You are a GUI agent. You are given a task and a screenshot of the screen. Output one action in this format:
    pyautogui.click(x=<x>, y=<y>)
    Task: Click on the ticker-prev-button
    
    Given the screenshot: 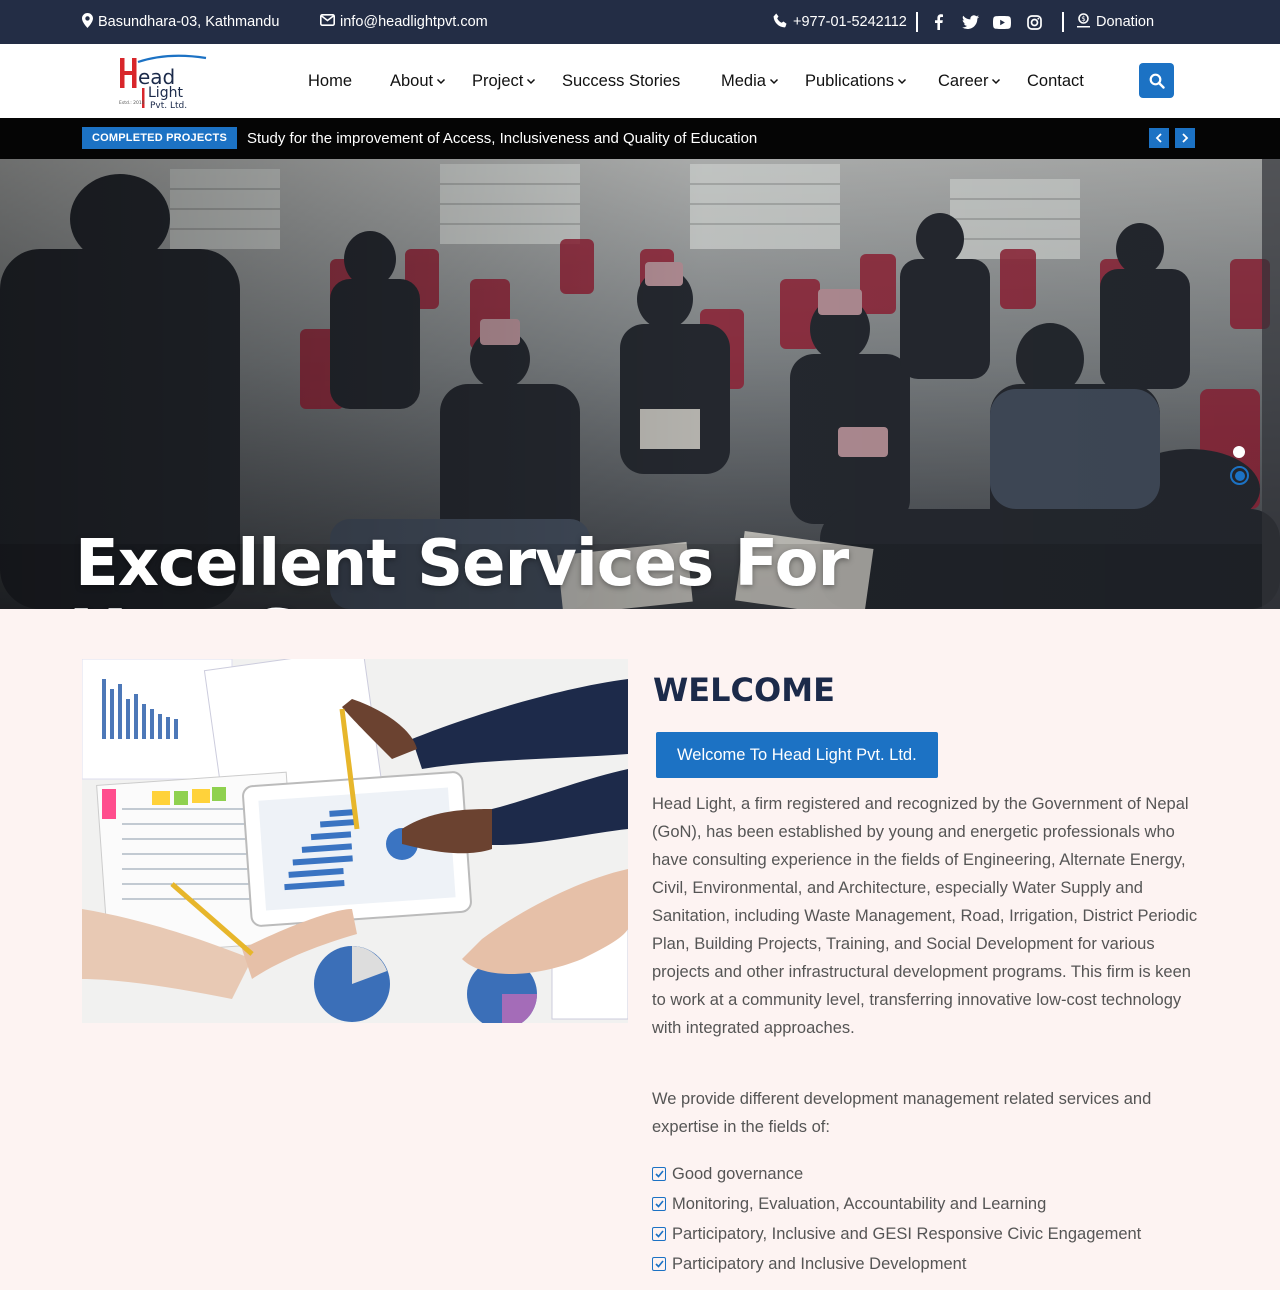 What is the action you would take?
    pyautogui.click(x=1159, y=138)
    